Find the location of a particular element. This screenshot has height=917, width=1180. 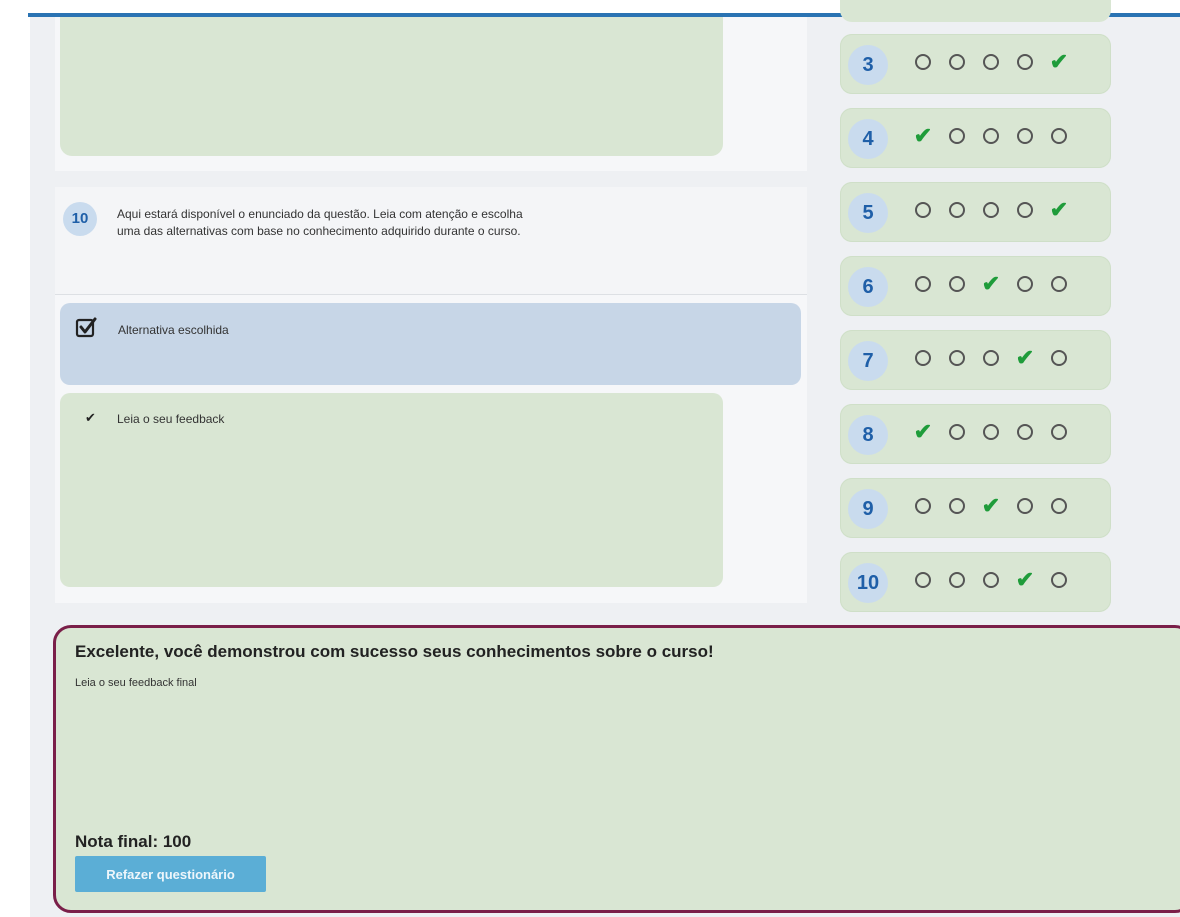

score-row: 7 ✔ is located at coordinates (975, 360).